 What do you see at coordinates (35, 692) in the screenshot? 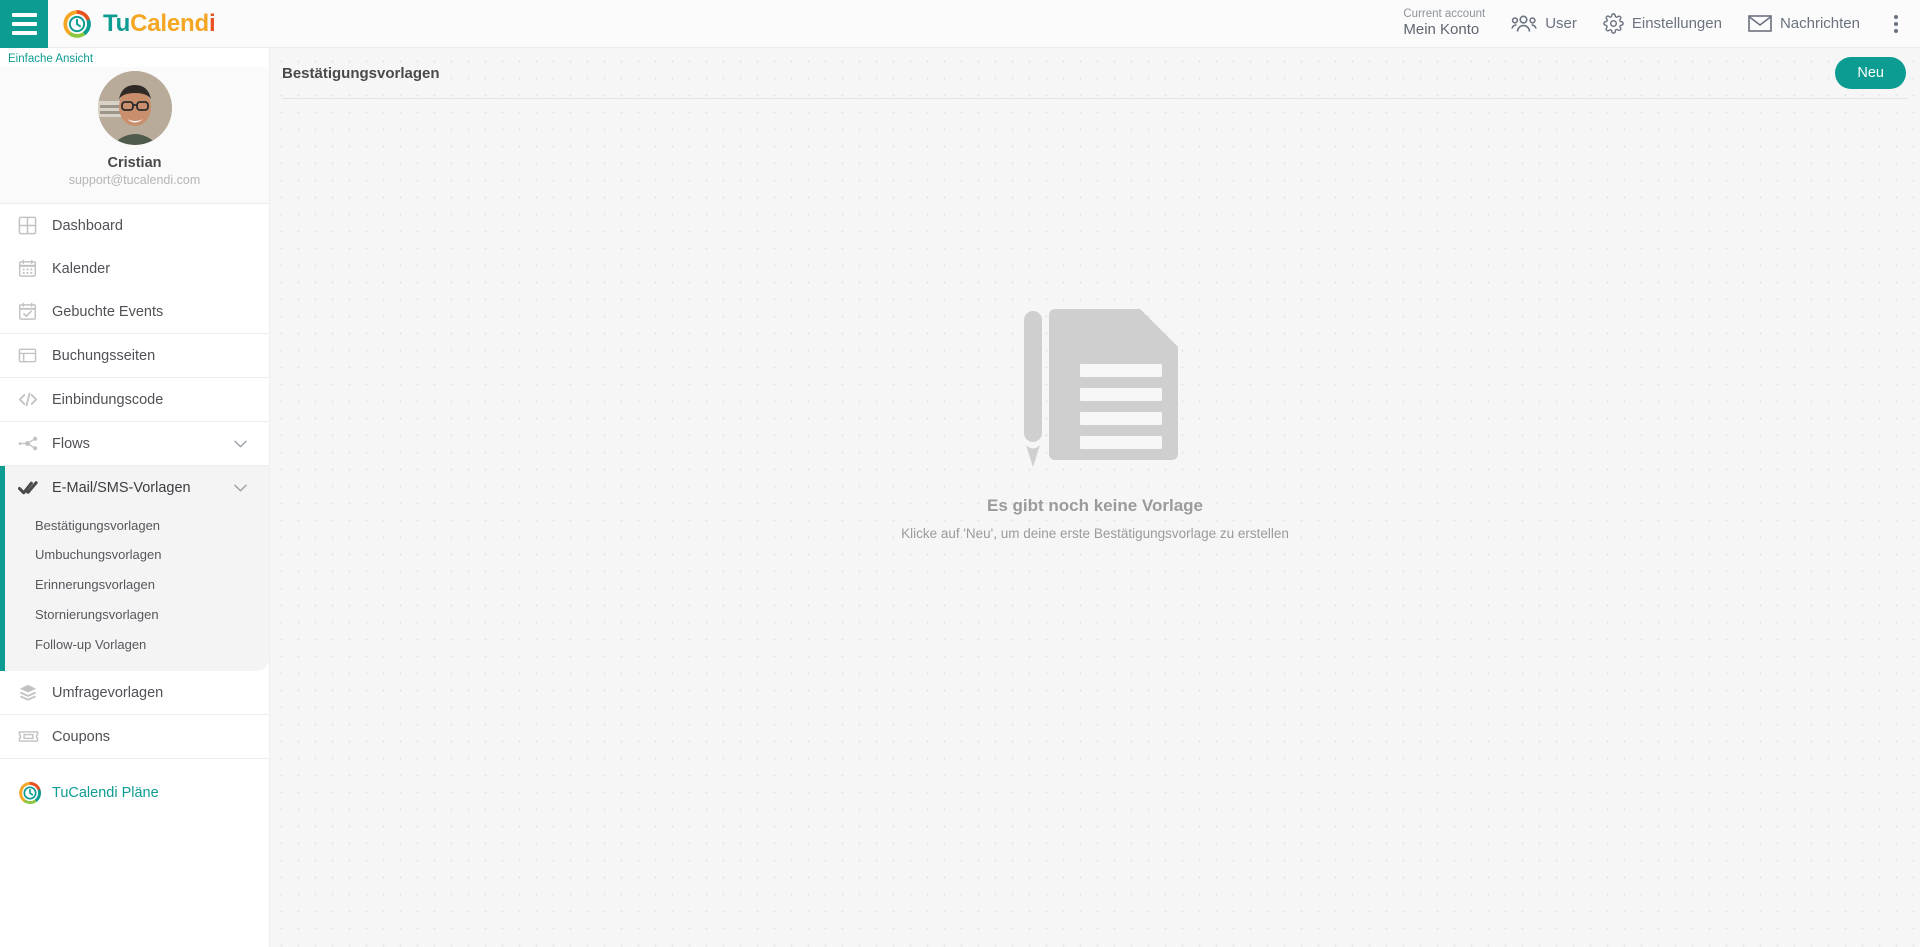
I see `layers-icon` at bounding box center [35, 692].